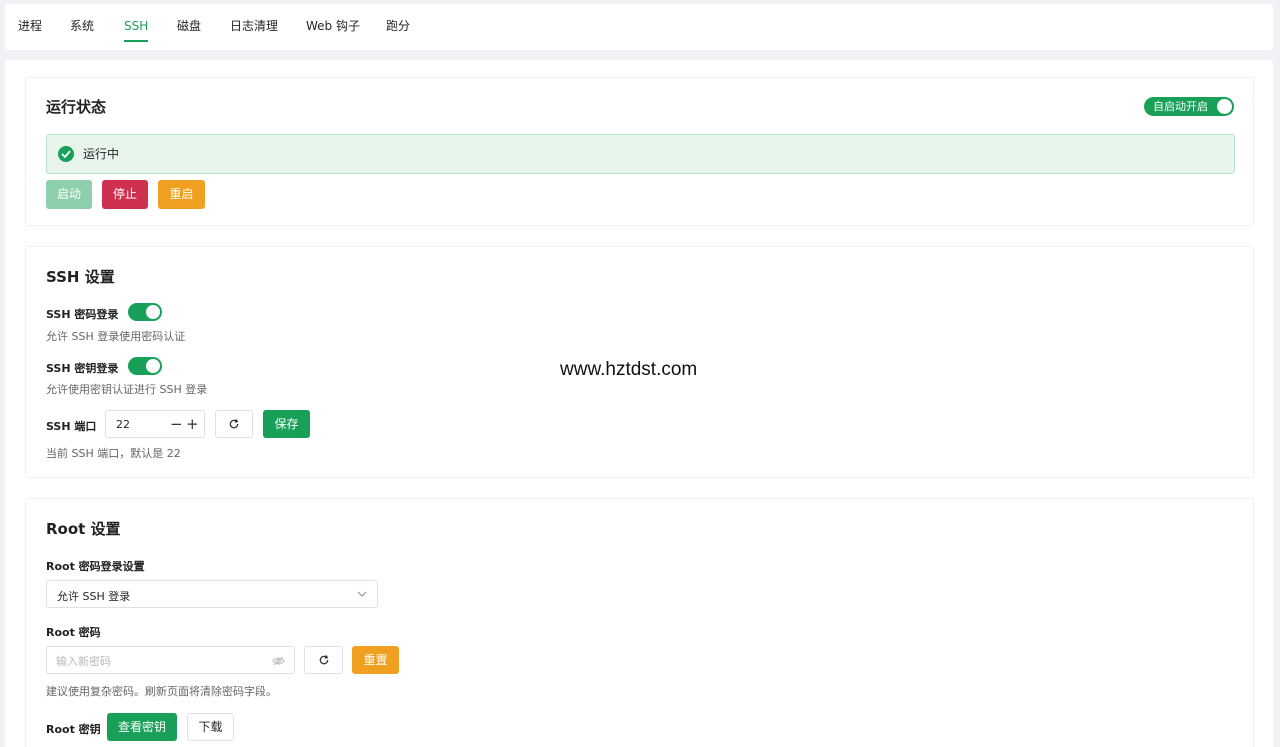  Describe the element at coordinates (333, 27) in the screenshot. I see `tab-webhook: Web 钩子` at that location.